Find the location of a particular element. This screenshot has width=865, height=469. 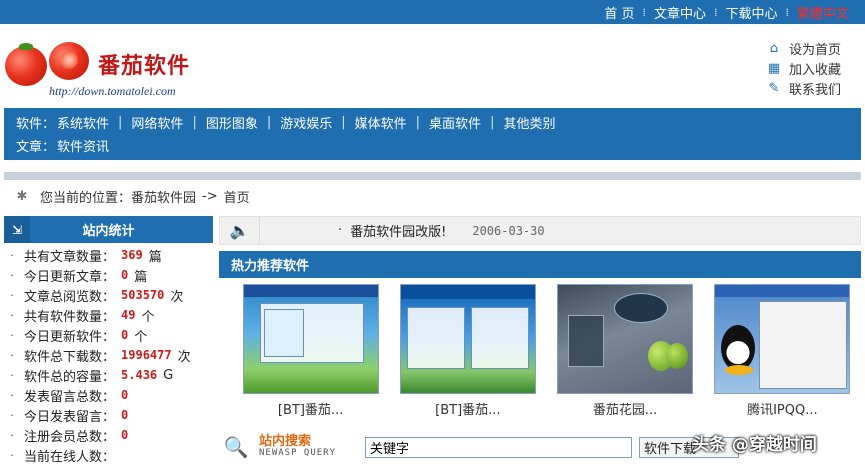

site-stats-title: 站内统计 is located at coordinates (108, 231).